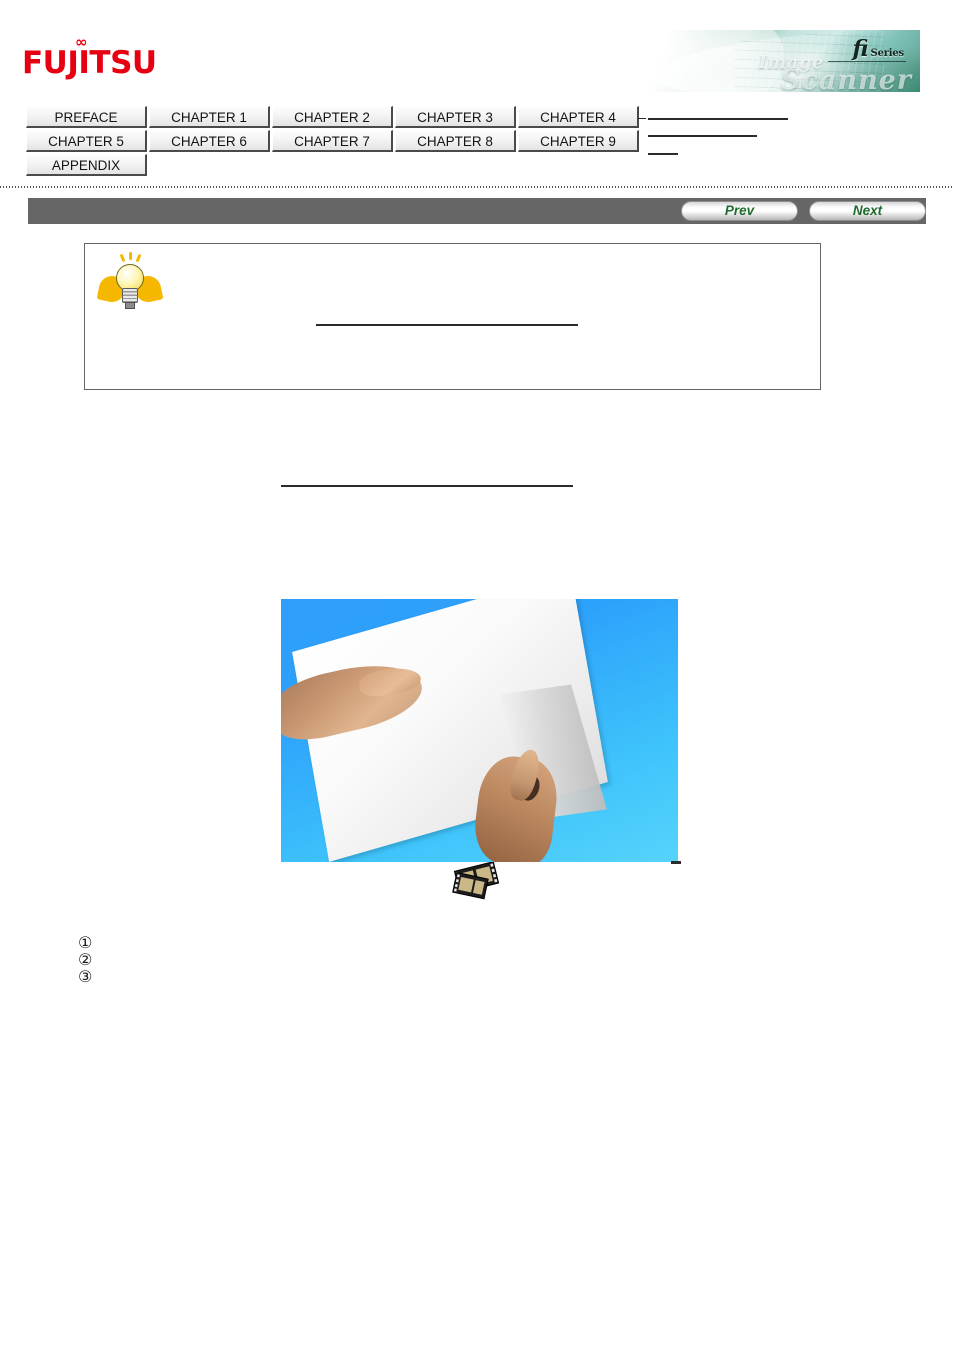 This screenshot has height=1351, width=954. I want to click on hint-callout-box, so click(452, 316).